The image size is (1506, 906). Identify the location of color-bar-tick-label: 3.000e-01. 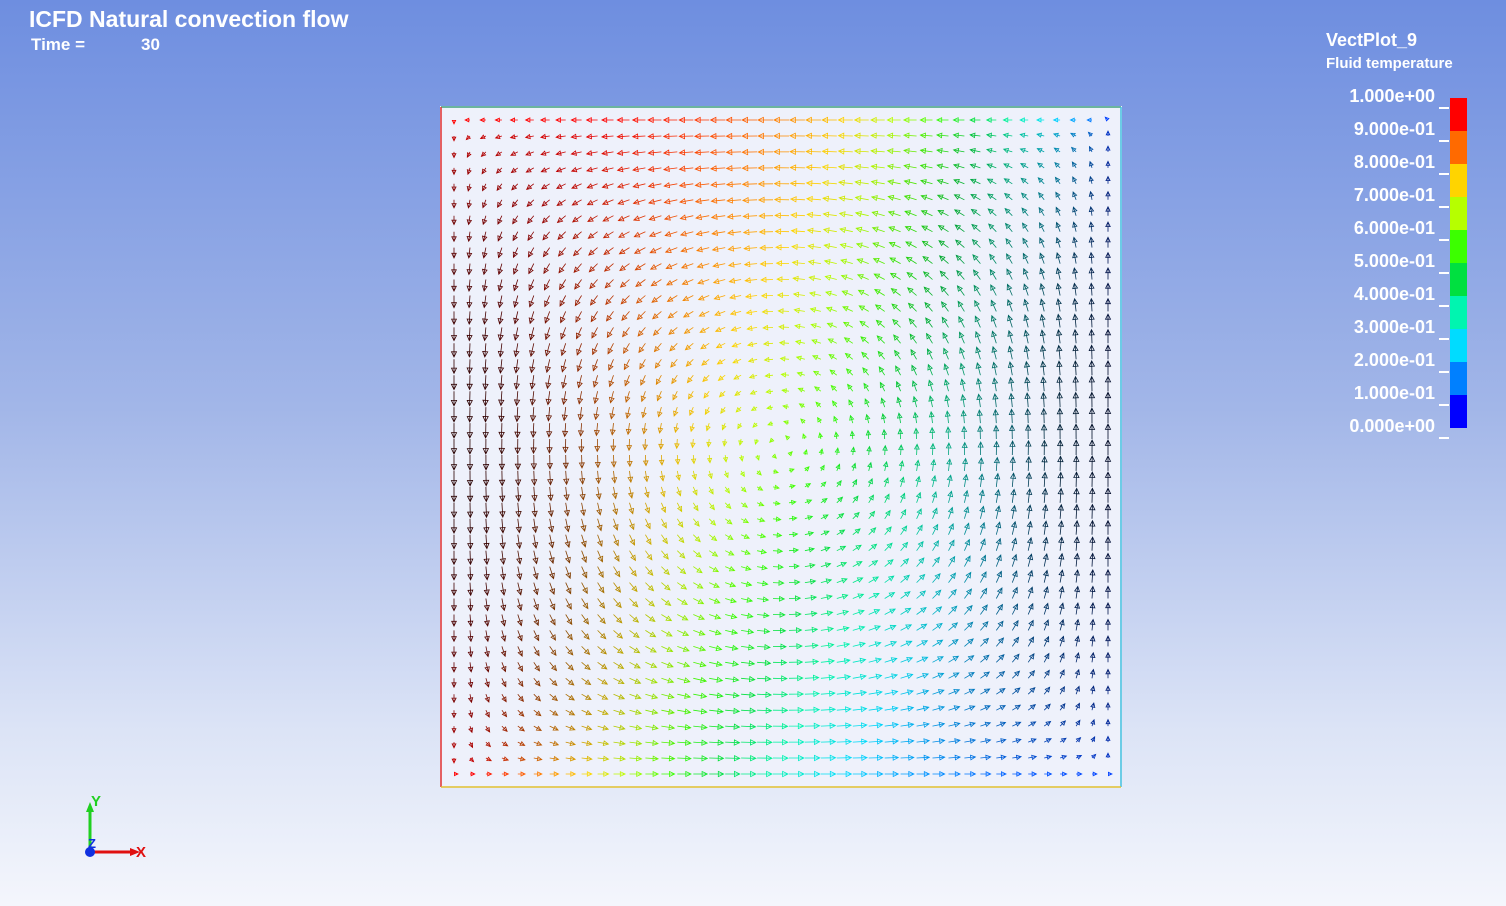
(1394, 327).